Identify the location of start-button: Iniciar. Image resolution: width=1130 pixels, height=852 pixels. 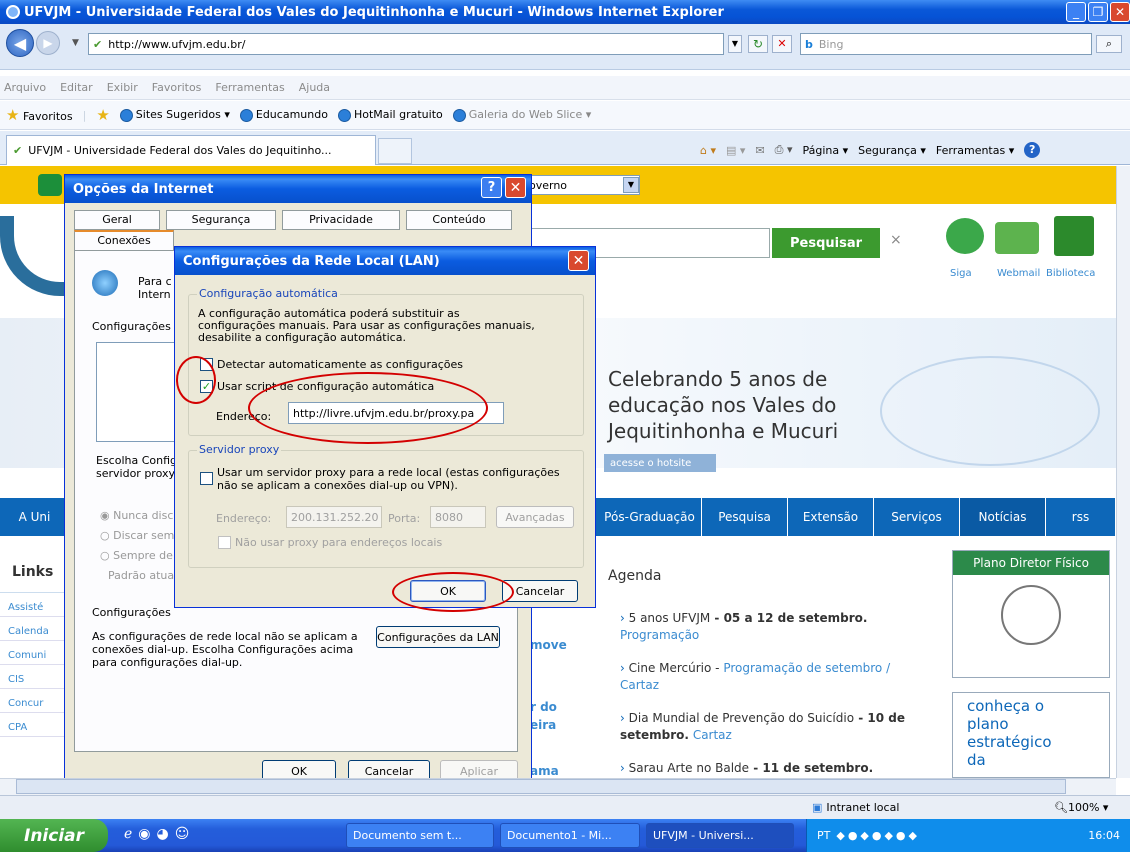
(54, 835).